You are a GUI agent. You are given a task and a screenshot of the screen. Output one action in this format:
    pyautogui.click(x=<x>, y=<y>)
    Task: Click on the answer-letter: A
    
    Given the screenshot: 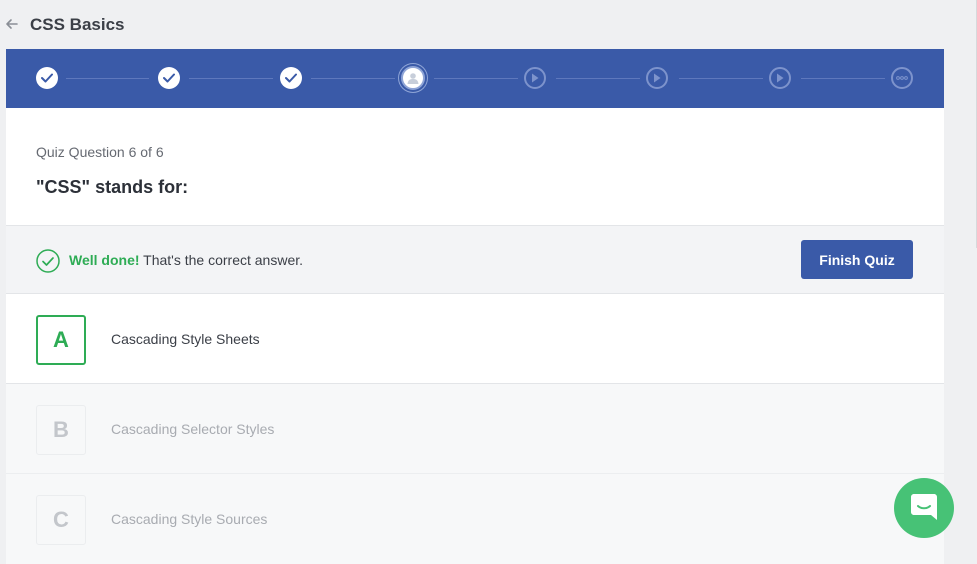 What is the action you would take?
    pyautogui.click(x=61, y=340)
    